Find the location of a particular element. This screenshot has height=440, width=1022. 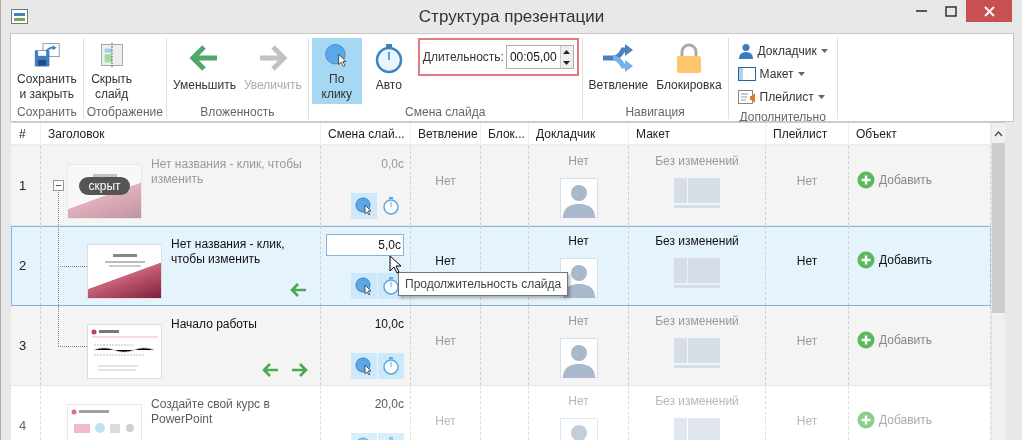

ribbon-button: Авто is located at coordinates (388, 71).